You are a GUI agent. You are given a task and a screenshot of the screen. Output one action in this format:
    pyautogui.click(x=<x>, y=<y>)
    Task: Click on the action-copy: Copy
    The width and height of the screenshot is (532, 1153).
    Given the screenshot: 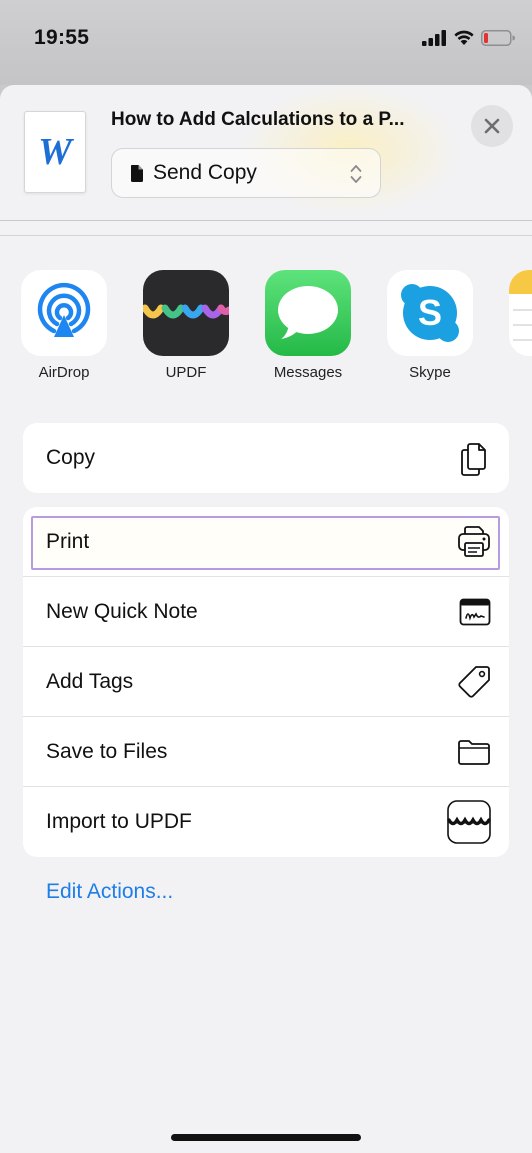 What is the action you would take?
    pyautogui.click(x=266, y=458)
    